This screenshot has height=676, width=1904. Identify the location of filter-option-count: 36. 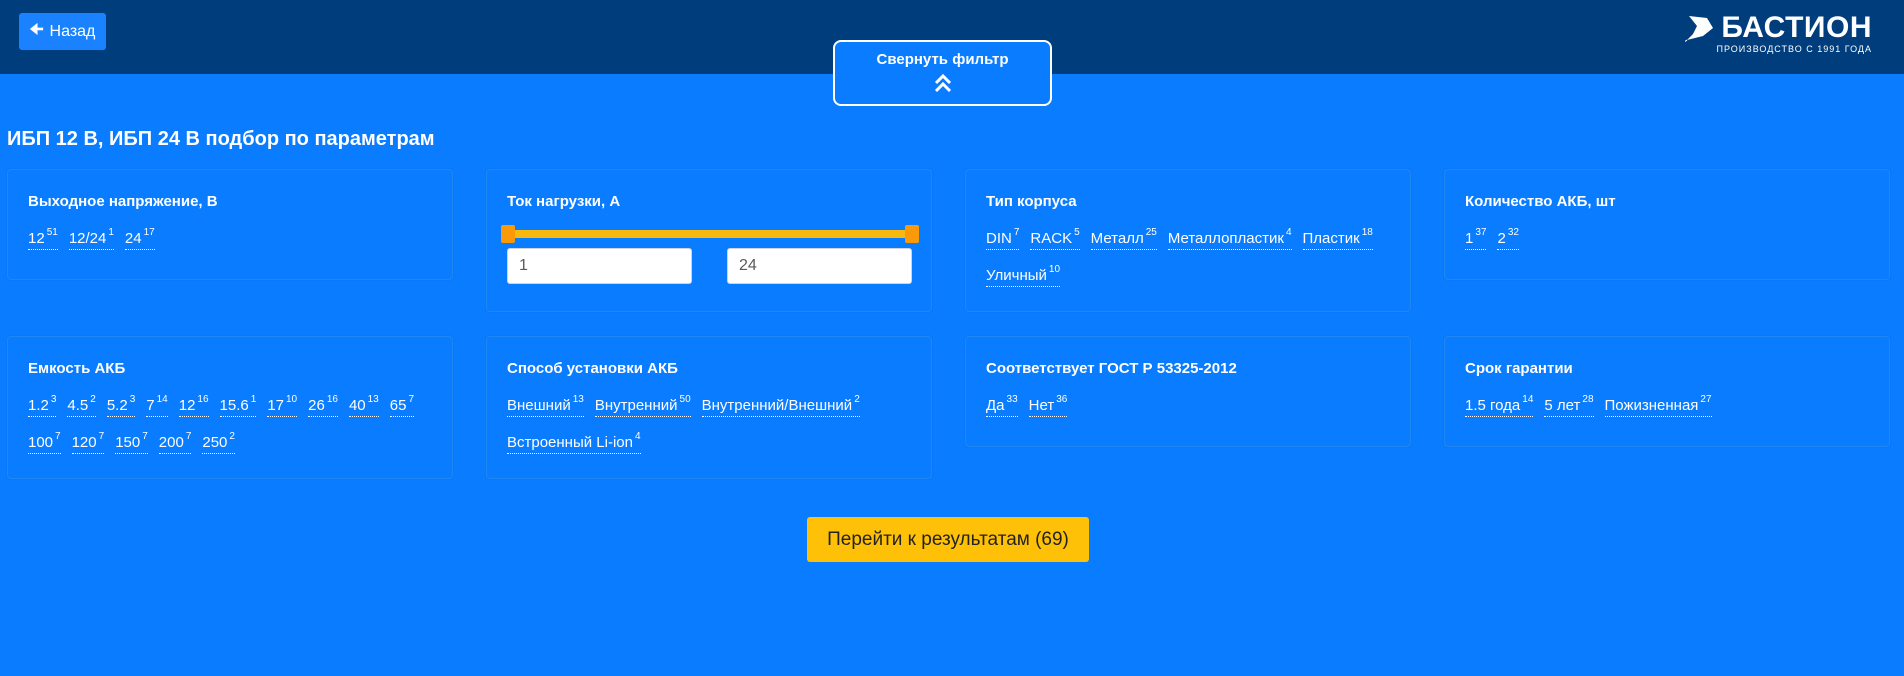
(1062, 399).